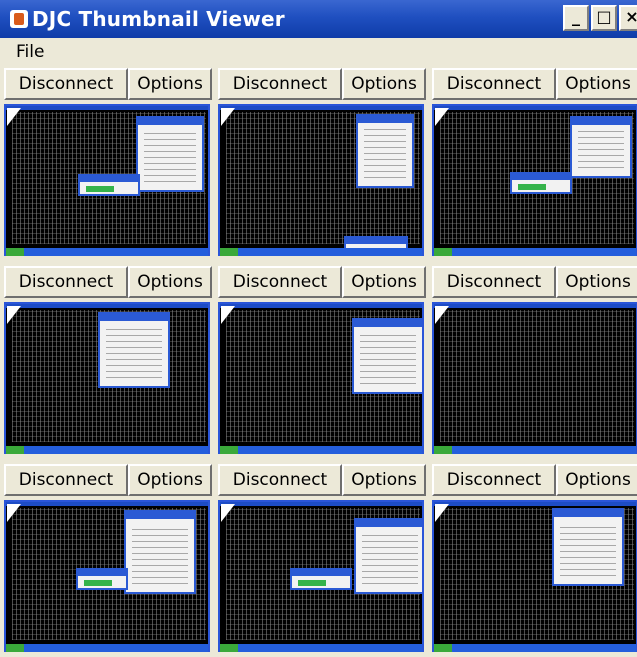 The image size is (637, 657). What do you see at coordinates (30, 52) in the screenshot?
I see `menu-file: File` at bounding box center [30, 52].